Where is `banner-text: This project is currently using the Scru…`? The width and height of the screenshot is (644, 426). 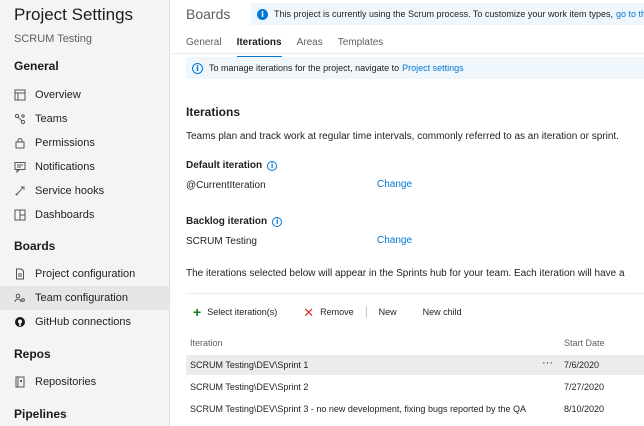 banner-text: This project is currently using the Scru… is located at coordinates (443, 14).